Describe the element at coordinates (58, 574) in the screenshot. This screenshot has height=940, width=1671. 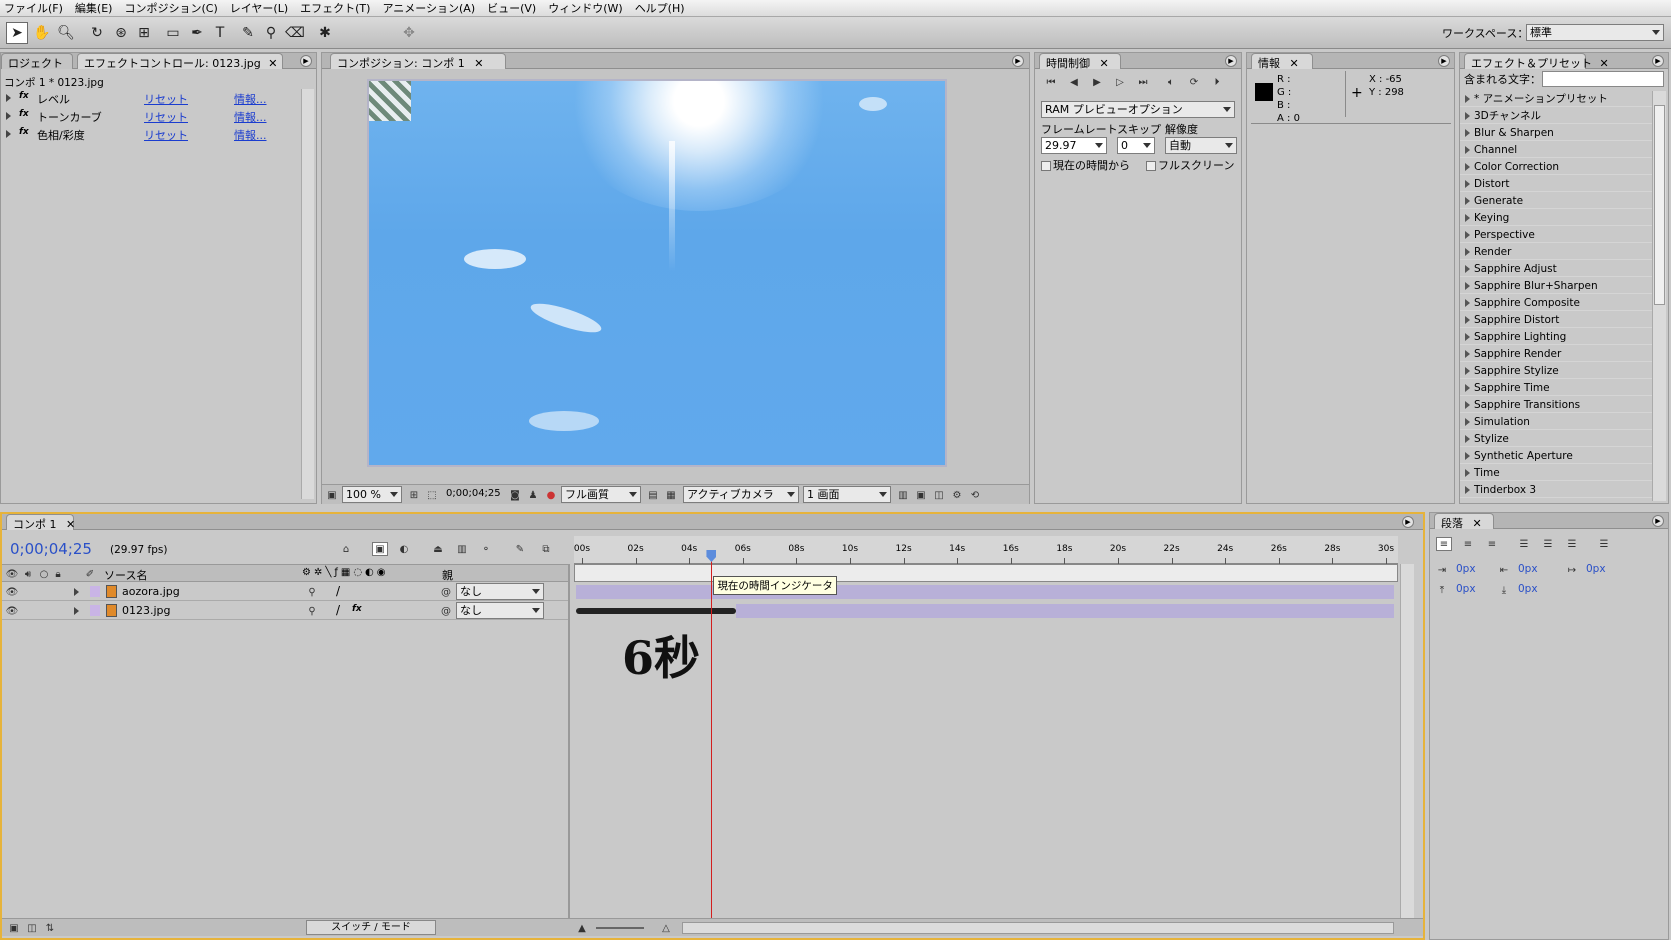
I see `lock-icon: 🔒︎` at that location.